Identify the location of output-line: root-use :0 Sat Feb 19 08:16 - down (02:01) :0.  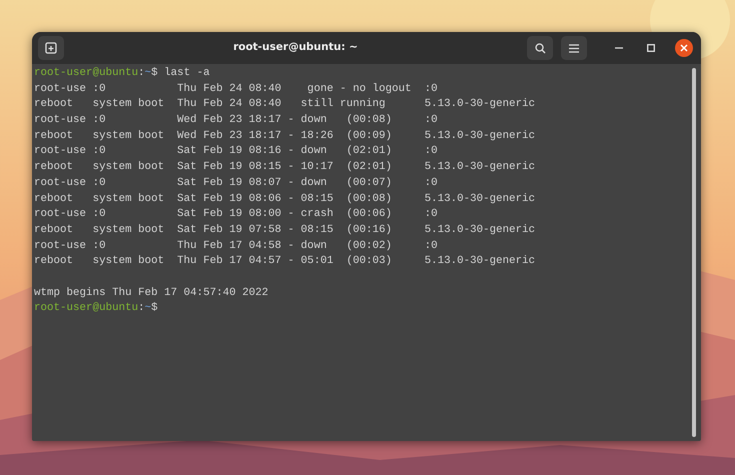
(236, 152).